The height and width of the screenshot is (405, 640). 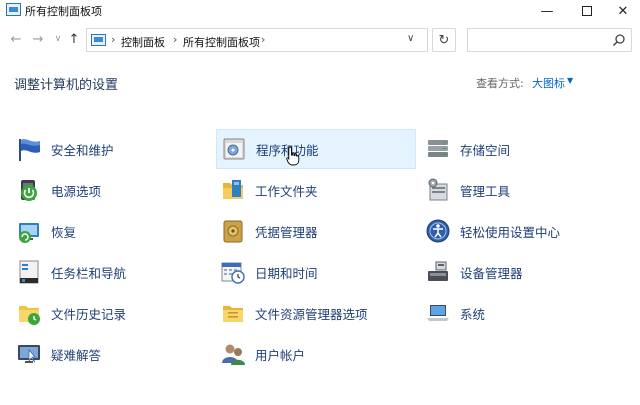 What do you see at coordinates (233, 231) in the screenshot?
I see `credential-vault-icon` at bounding box center [233, 231].